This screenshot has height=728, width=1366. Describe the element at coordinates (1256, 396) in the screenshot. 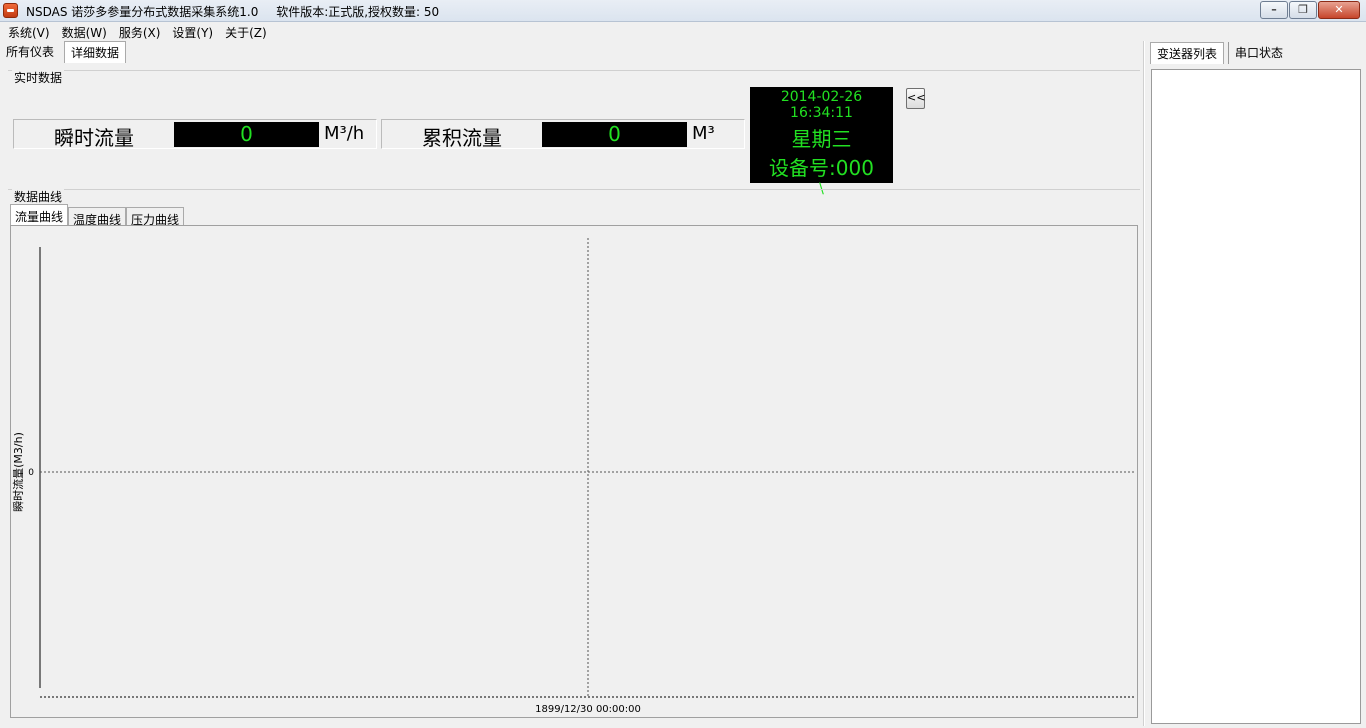

I see `transmitter-list-panel` at that location.